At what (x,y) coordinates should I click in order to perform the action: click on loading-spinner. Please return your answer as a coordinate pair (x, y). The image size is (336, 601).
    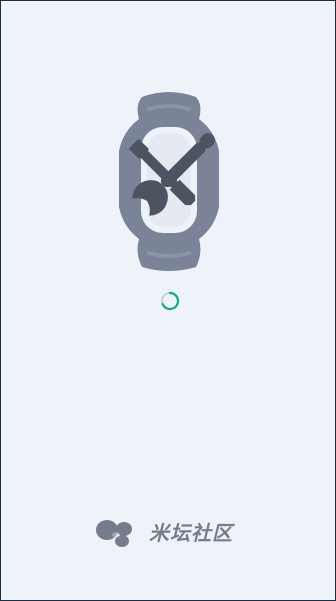
    Looking at the image, I should click on (170, 301).